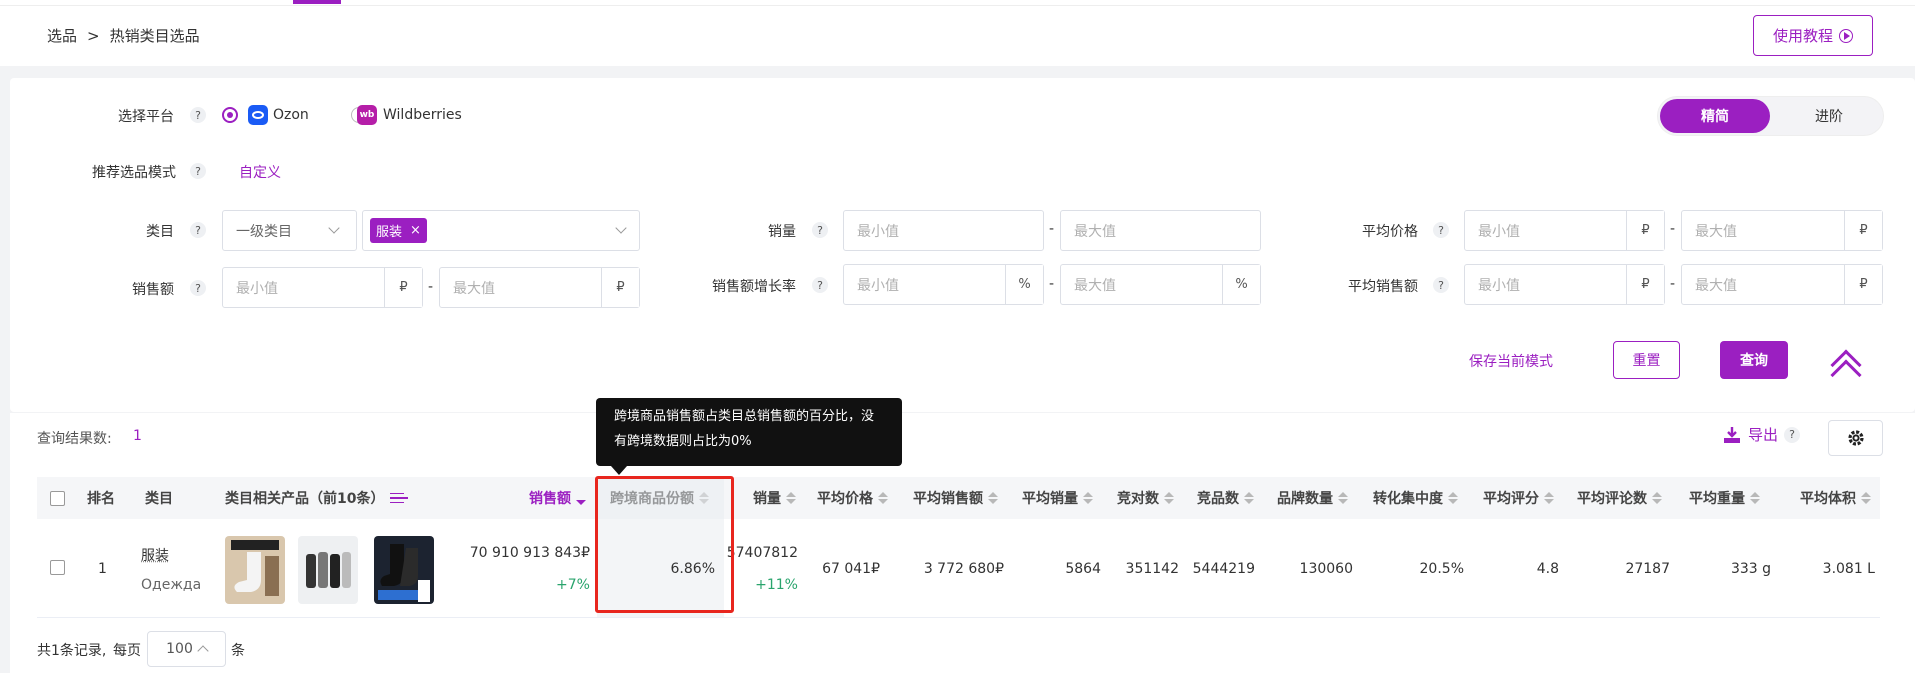 The height and width of the screenshot is (673, 1915). What do you see at coordinates (1225, 498) in the screenshot?
I see `column-competing-products: 竞品数` at bounding box center [1225, 498].